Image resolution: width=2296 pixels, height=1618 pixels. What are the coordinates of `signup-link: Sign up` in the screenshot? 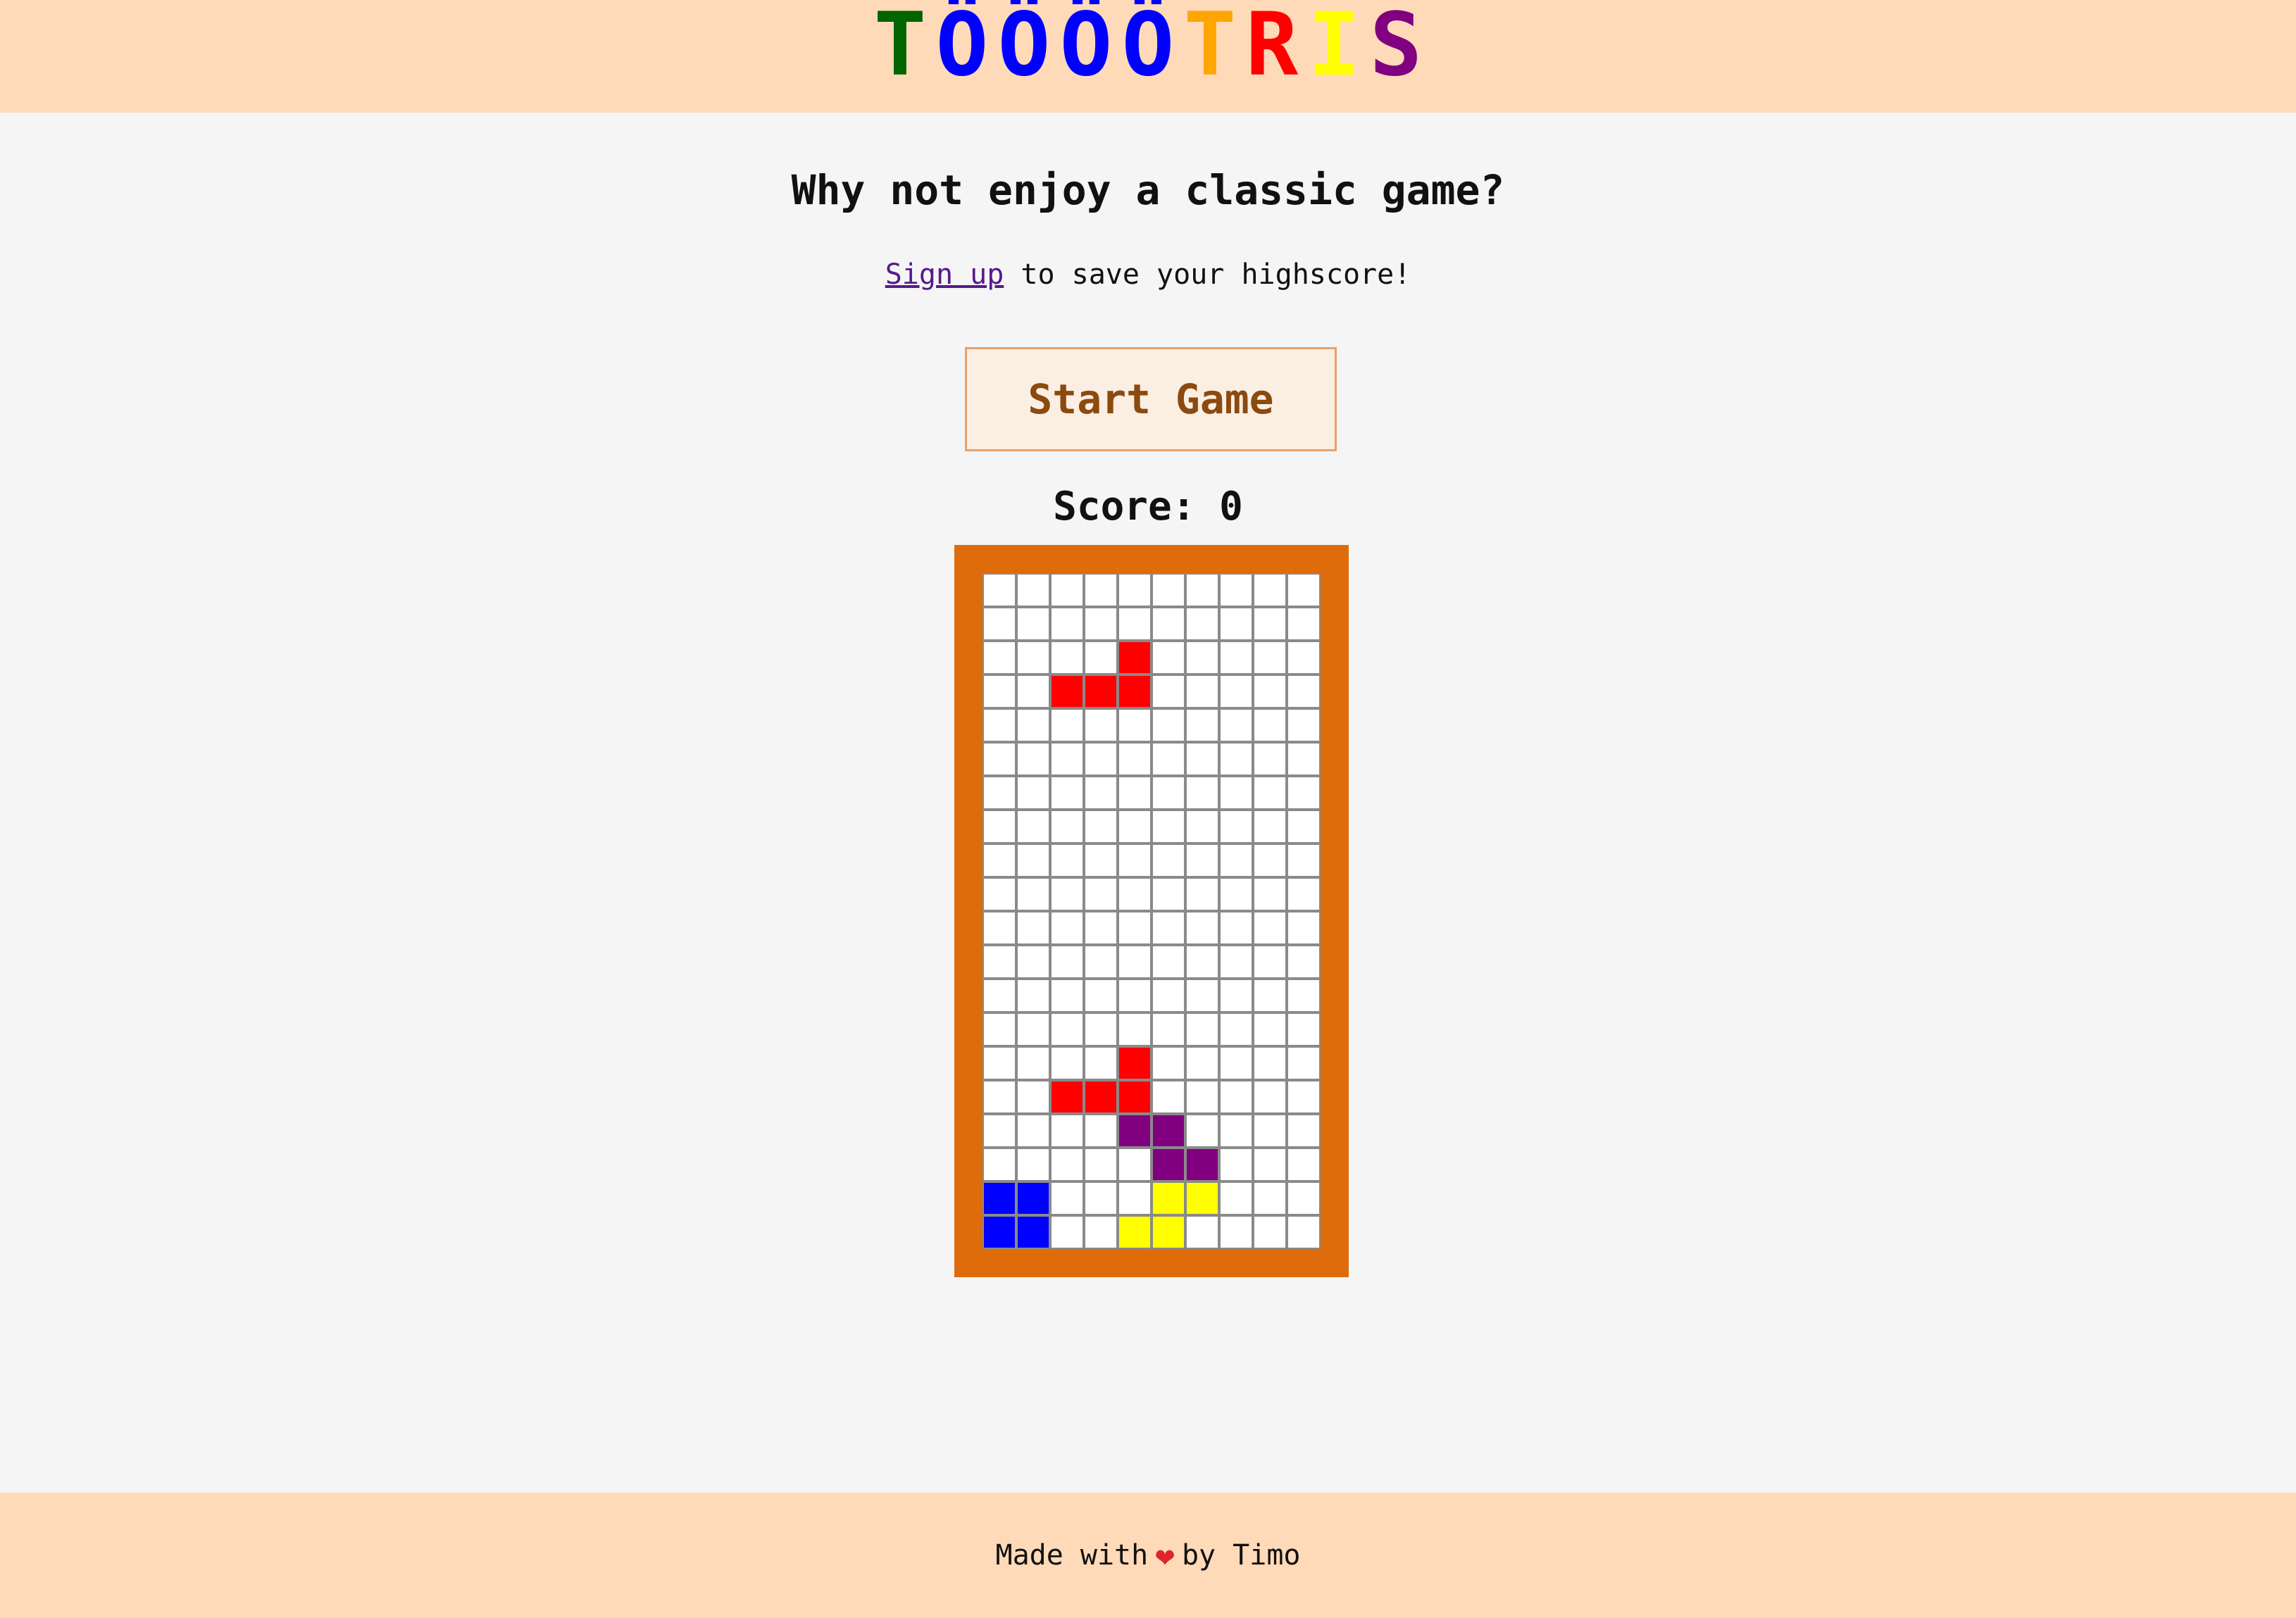 It's located at (945, 274).